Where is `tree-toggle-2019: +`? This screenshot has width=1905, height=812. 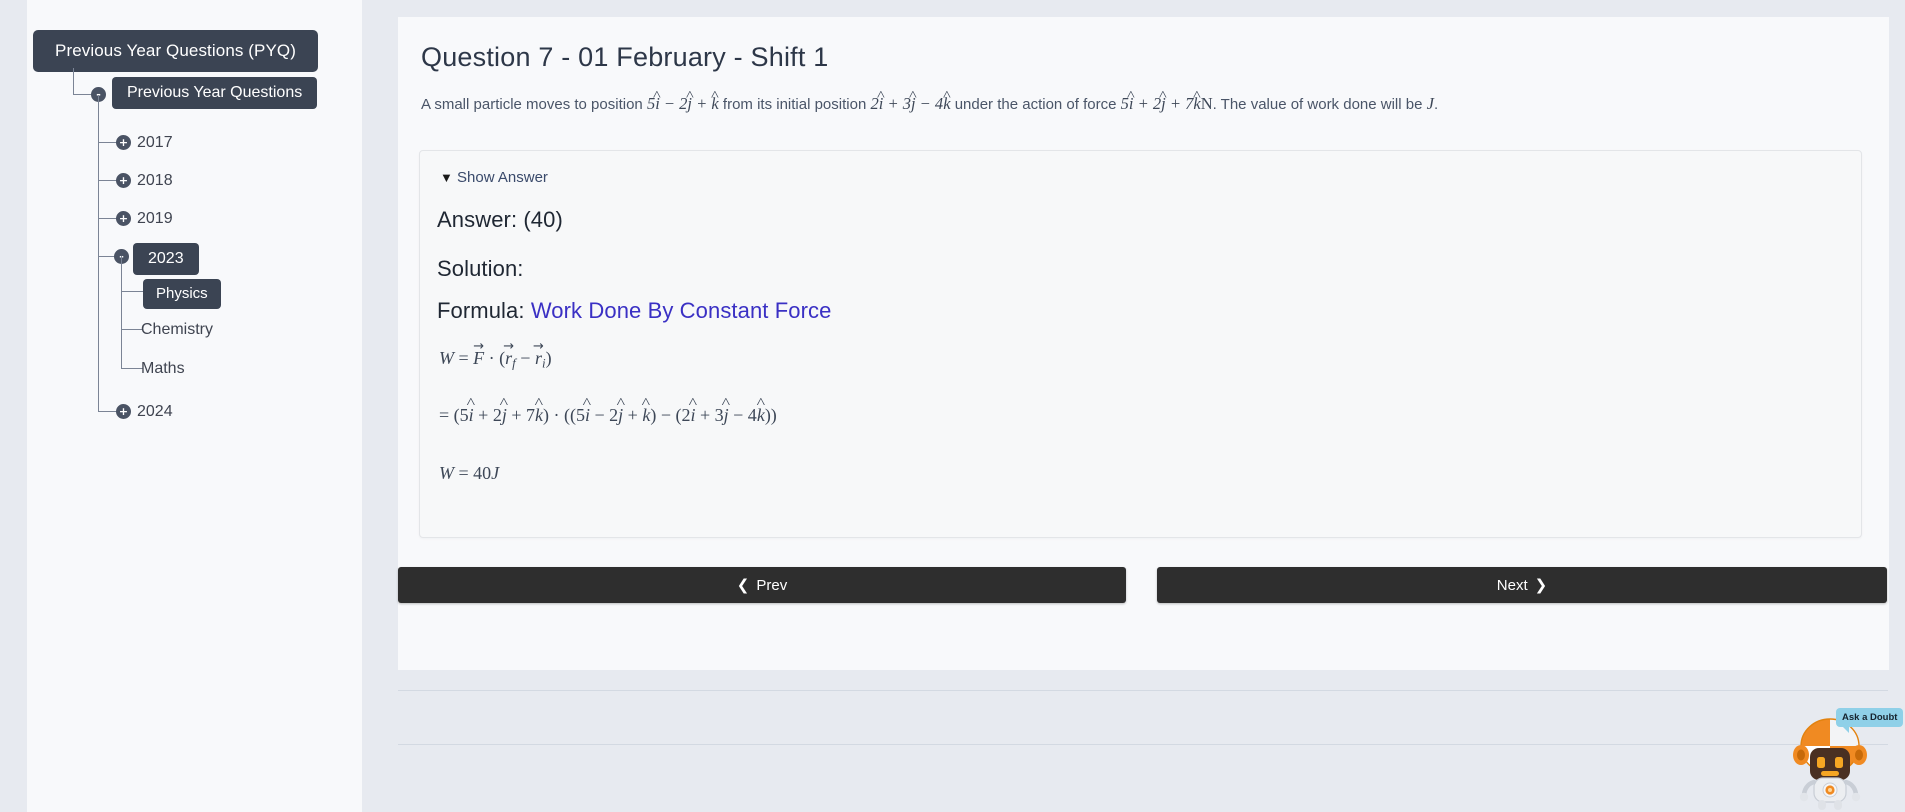 tree-toggle-2019: + is located at coordinates (123, 218).